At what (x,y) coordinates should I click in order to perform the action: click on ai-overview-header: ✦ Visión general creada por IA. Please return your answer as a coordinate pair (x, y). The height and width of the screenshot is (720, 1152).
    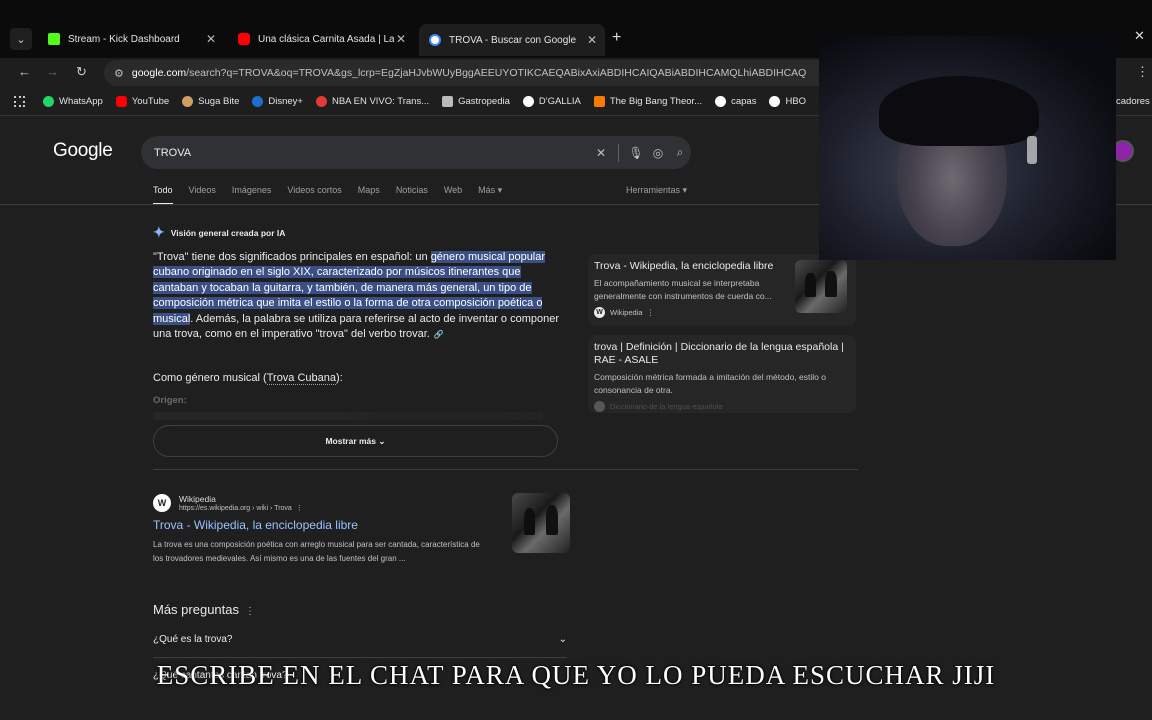
    Looking at the image, I should click on (219, 232).